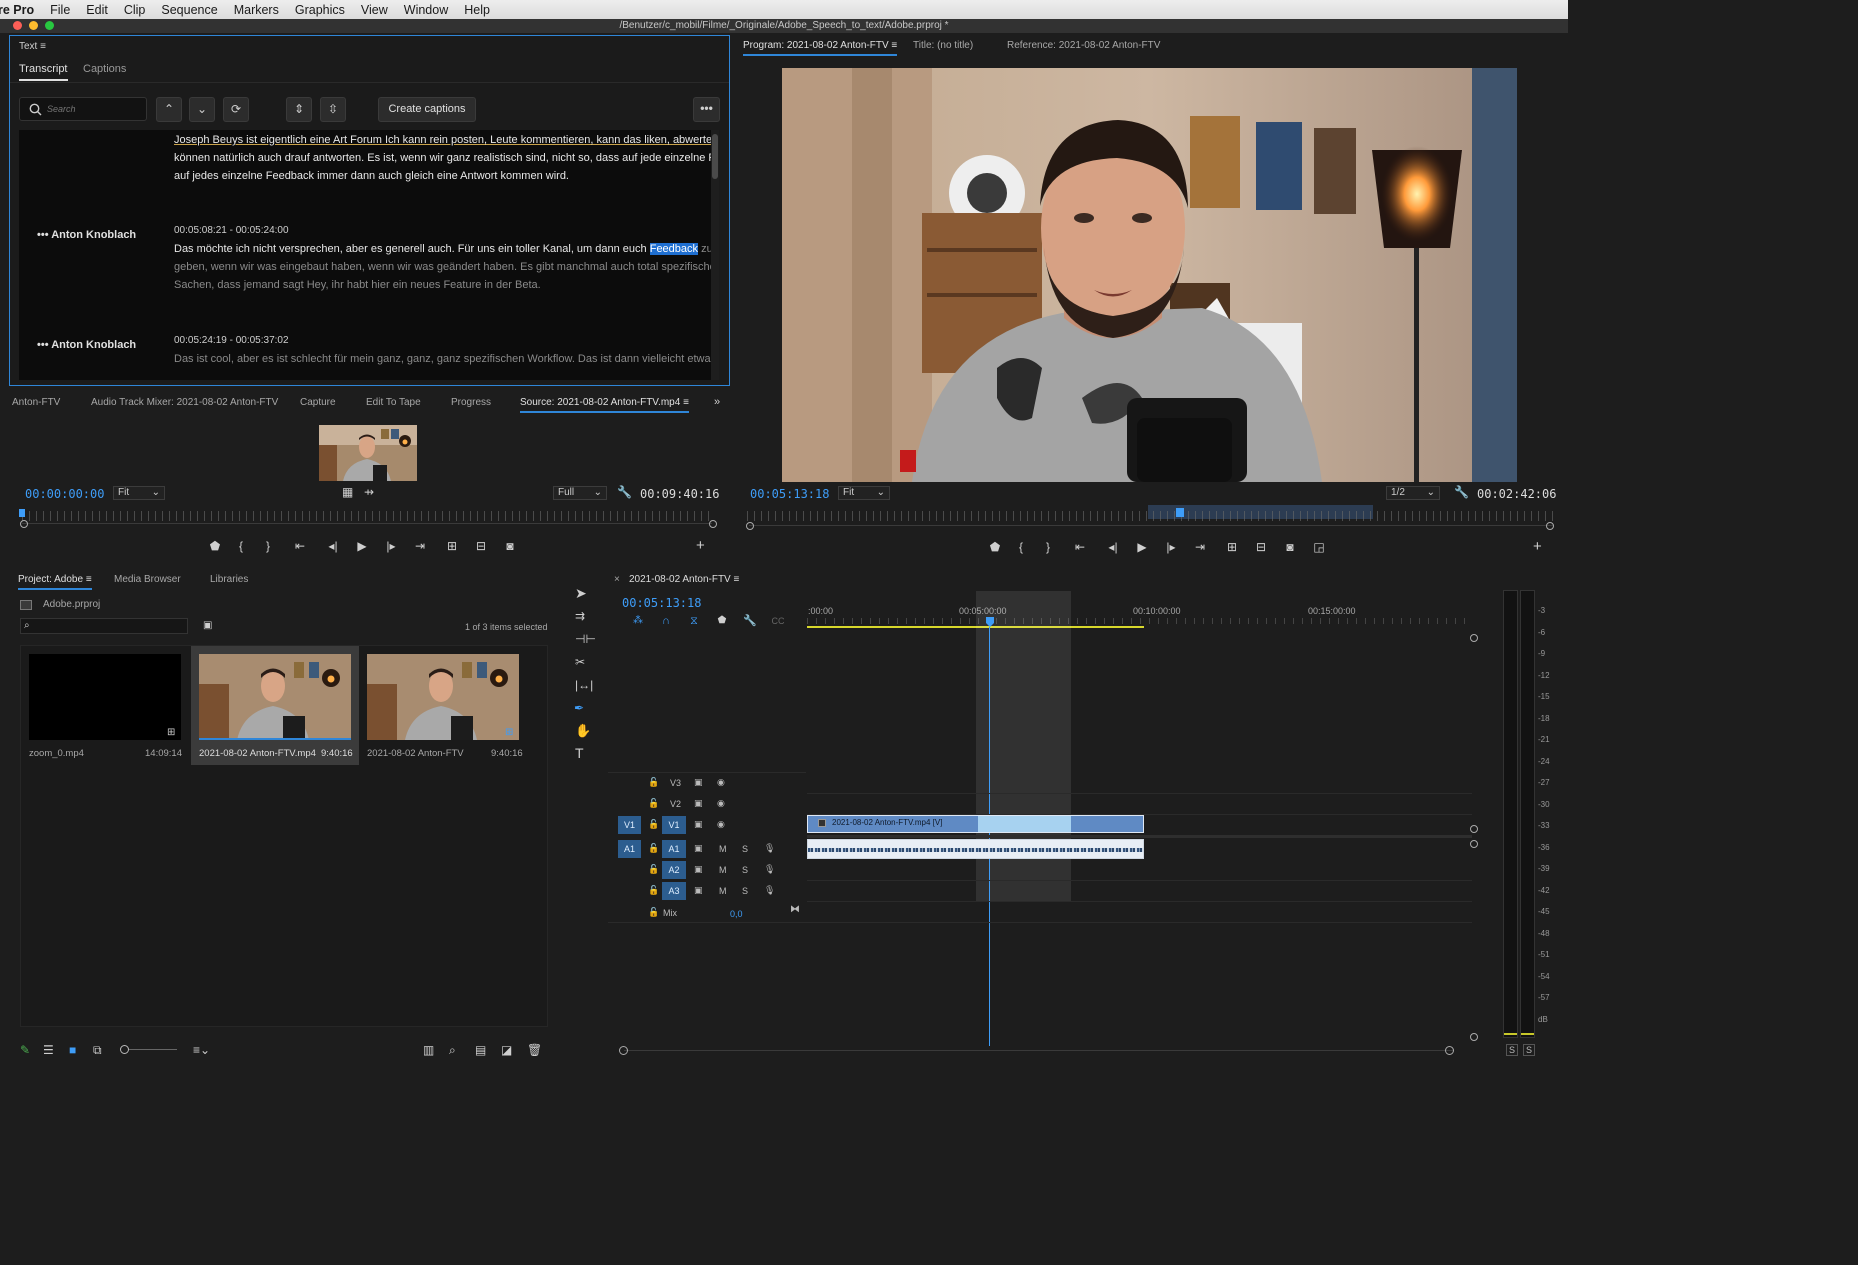  What do you see at coordinates (97, 10) in the screenshot?
I see `menu-edit: Edit` at bounding box center [97, 10].